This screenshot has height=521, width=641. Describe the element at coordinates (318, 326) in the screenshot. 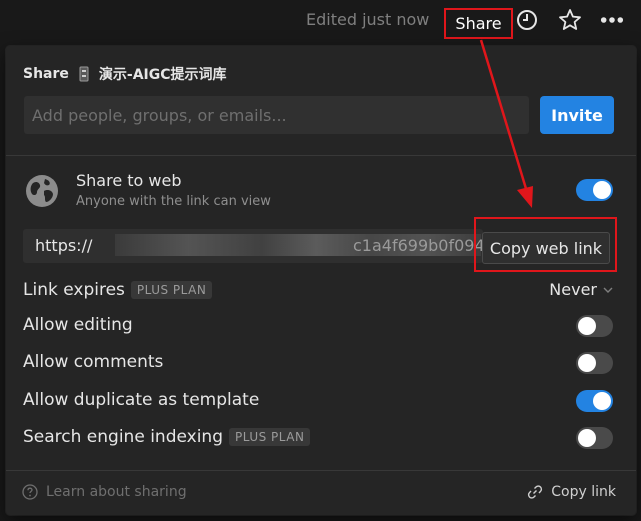

I see `allow-editing-row: Allow editing` at that location.